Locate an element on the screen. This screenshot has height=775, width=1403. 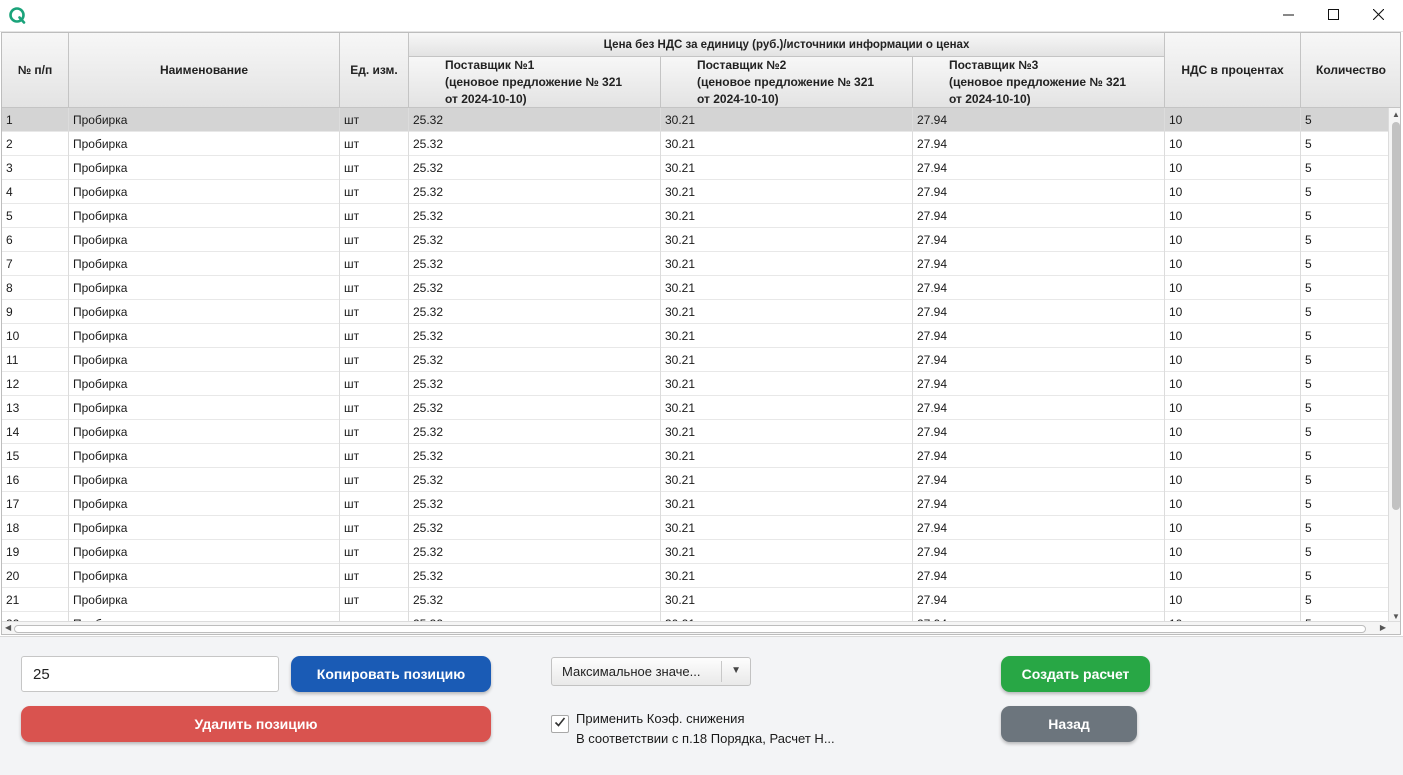
column-header-quantity: Количество is located at coordinates (1350, 70).